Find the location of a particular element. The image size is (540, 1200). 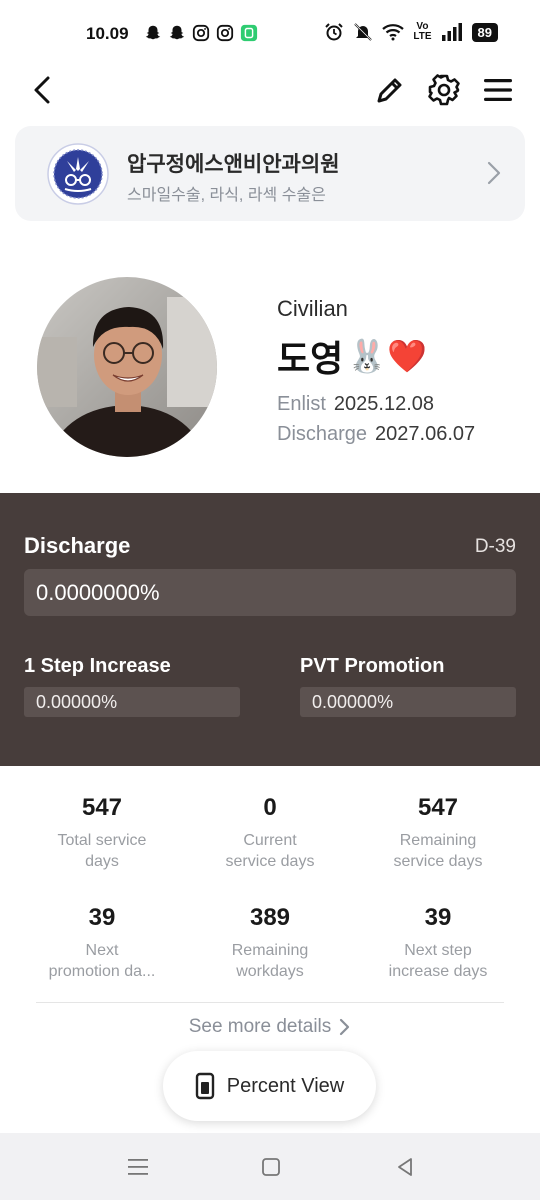

promotion-percent: 0.00000% is located at coordinates (353, 702).